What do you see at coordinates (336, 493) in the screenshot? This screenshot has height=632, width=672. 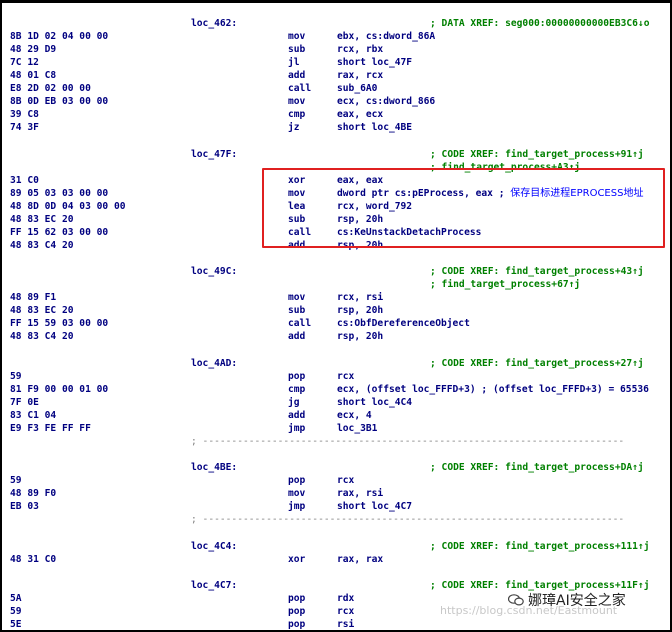 I see `instruction-row: 48 89 F0 mov rax, rsi` at bounding box center [336, 493].